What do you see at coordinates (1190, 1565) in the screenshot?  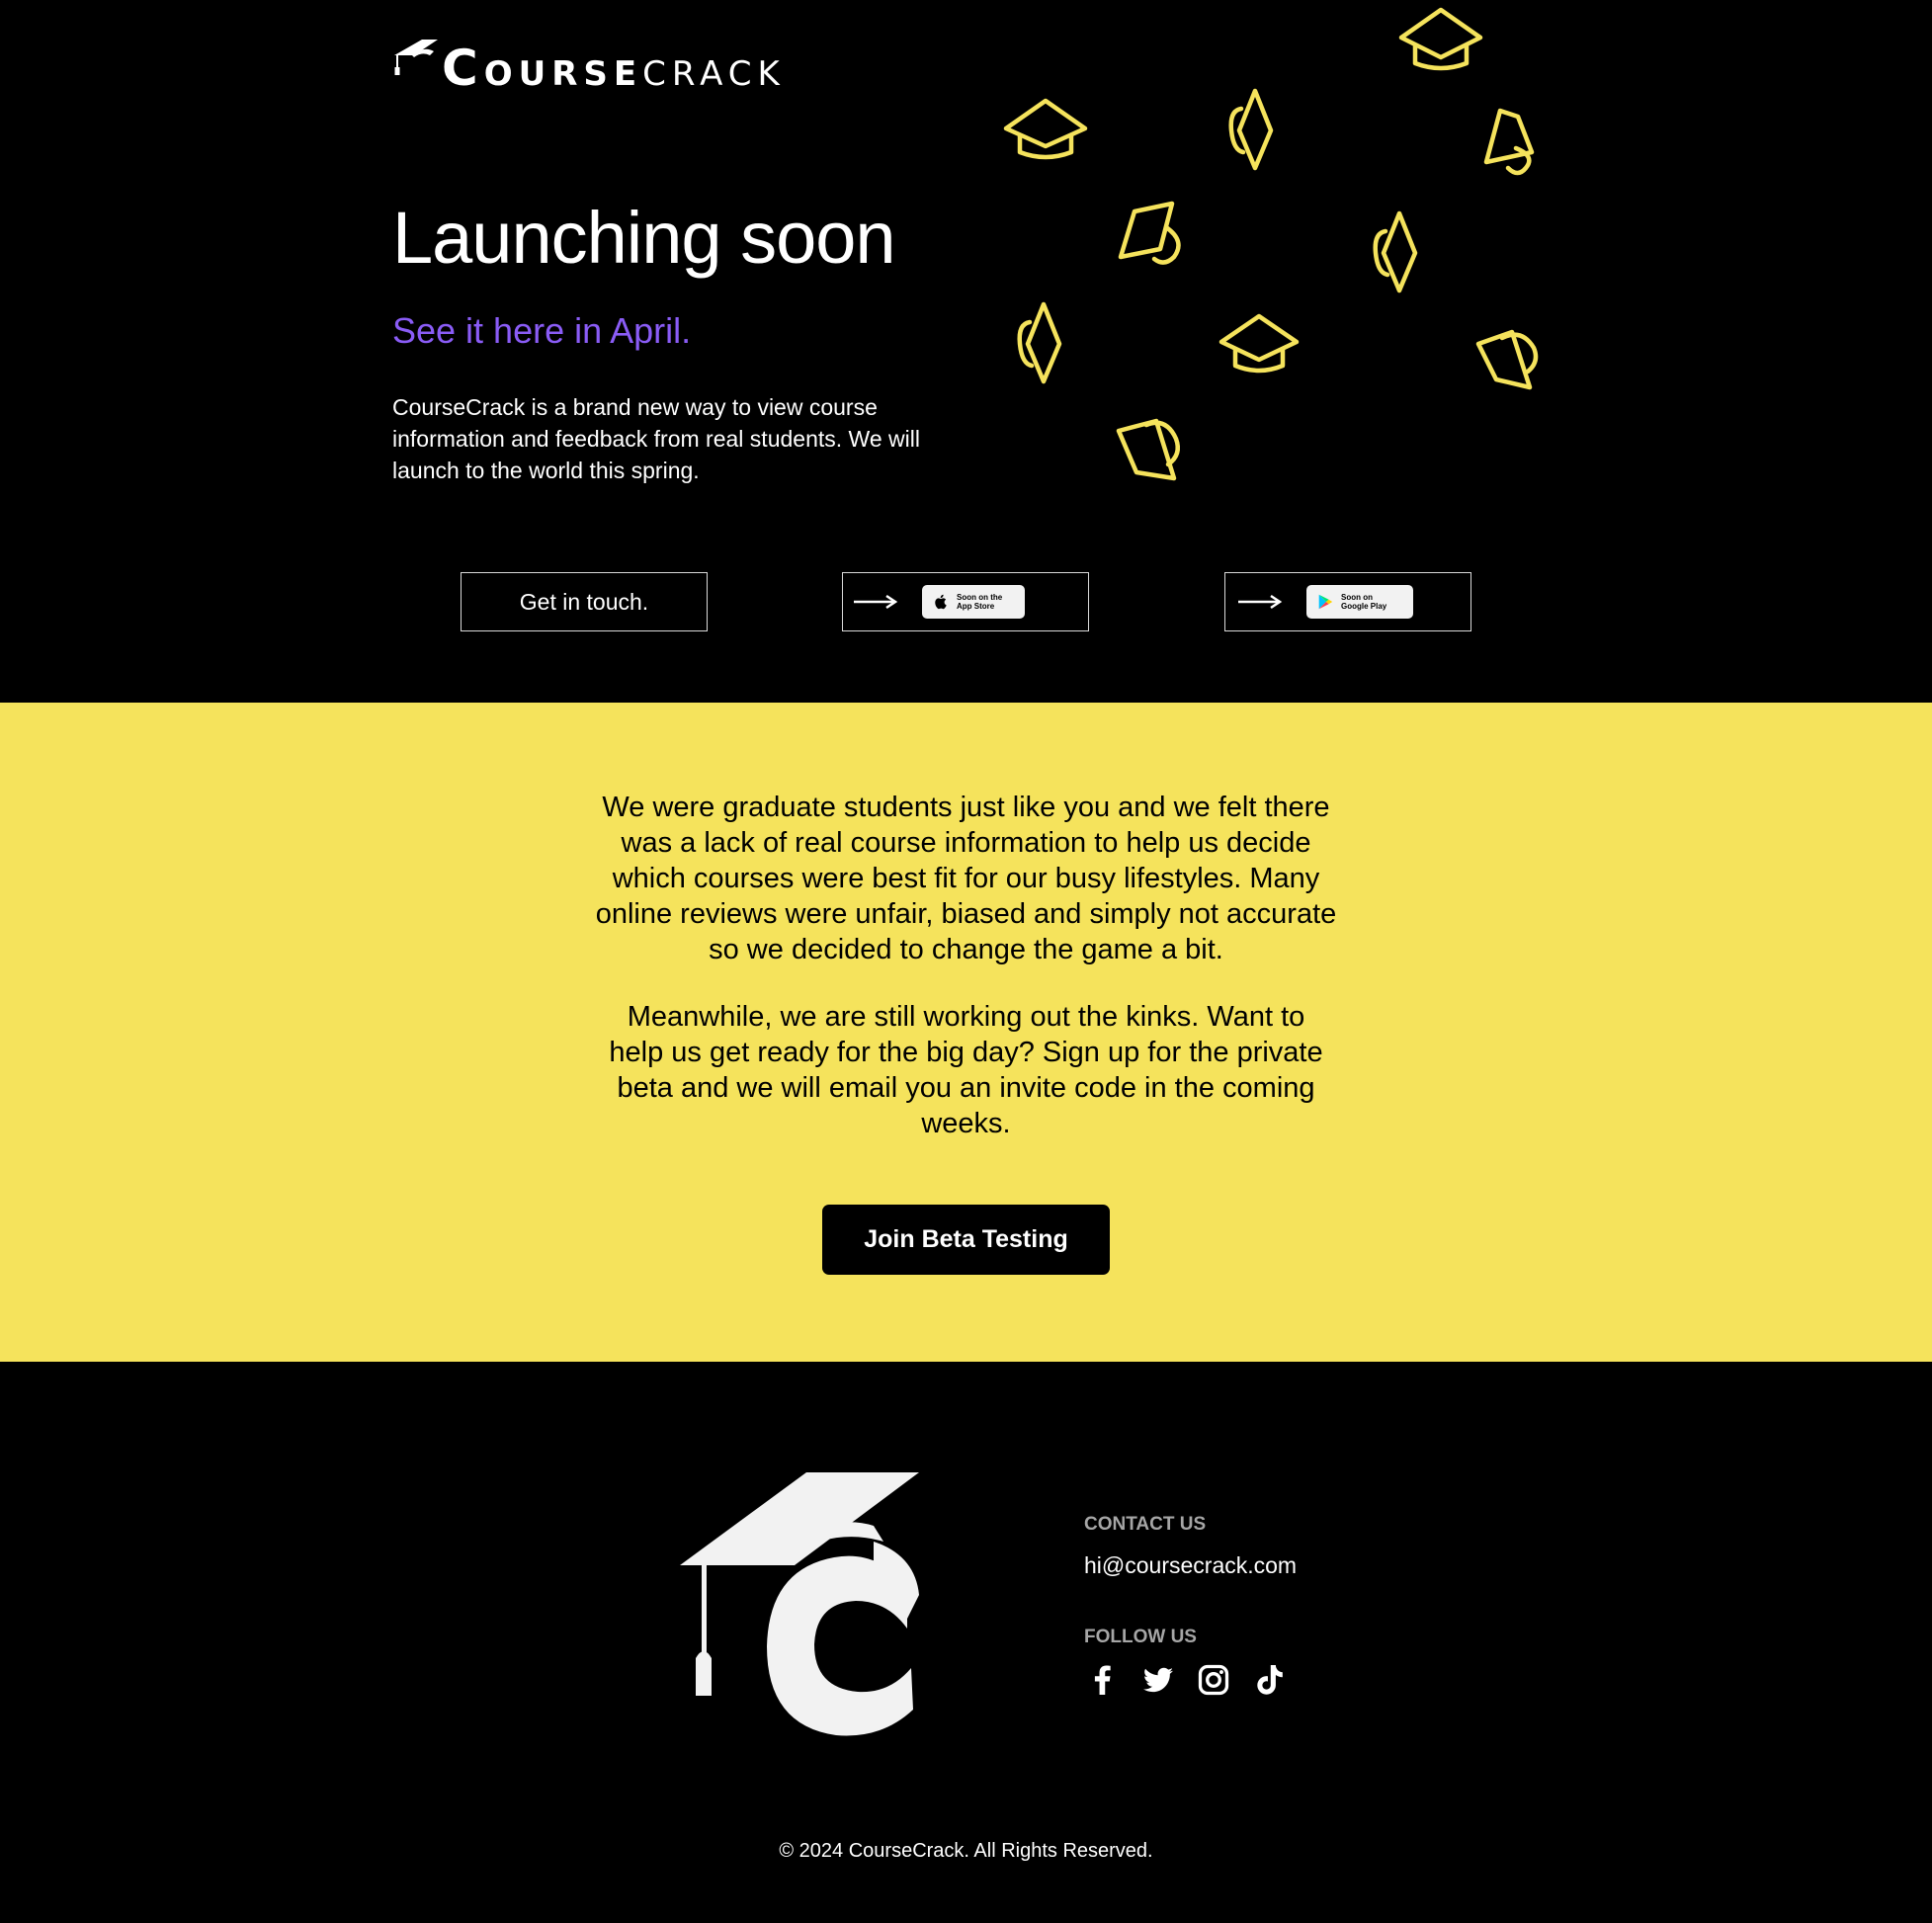 I see `contact-email-link: hi@coursecrack.com` at bounding box center [1190, 1565].